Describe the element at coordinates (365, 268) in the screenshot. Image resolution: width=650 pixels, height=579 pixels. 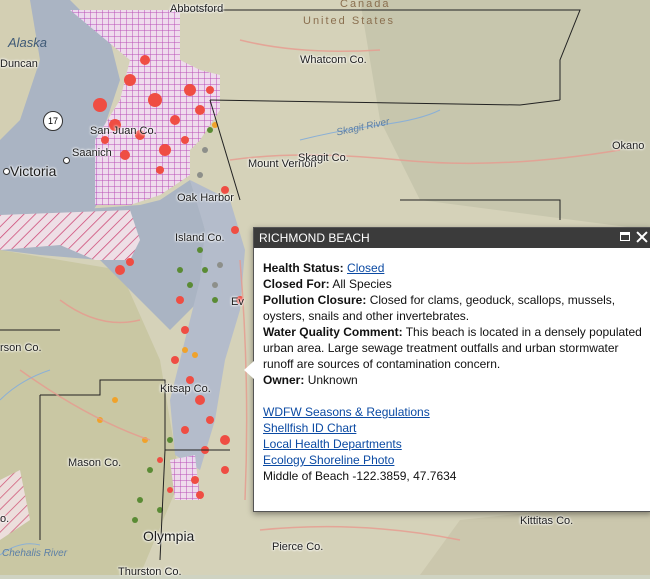
I see `health-status-link: Closed` at that location.